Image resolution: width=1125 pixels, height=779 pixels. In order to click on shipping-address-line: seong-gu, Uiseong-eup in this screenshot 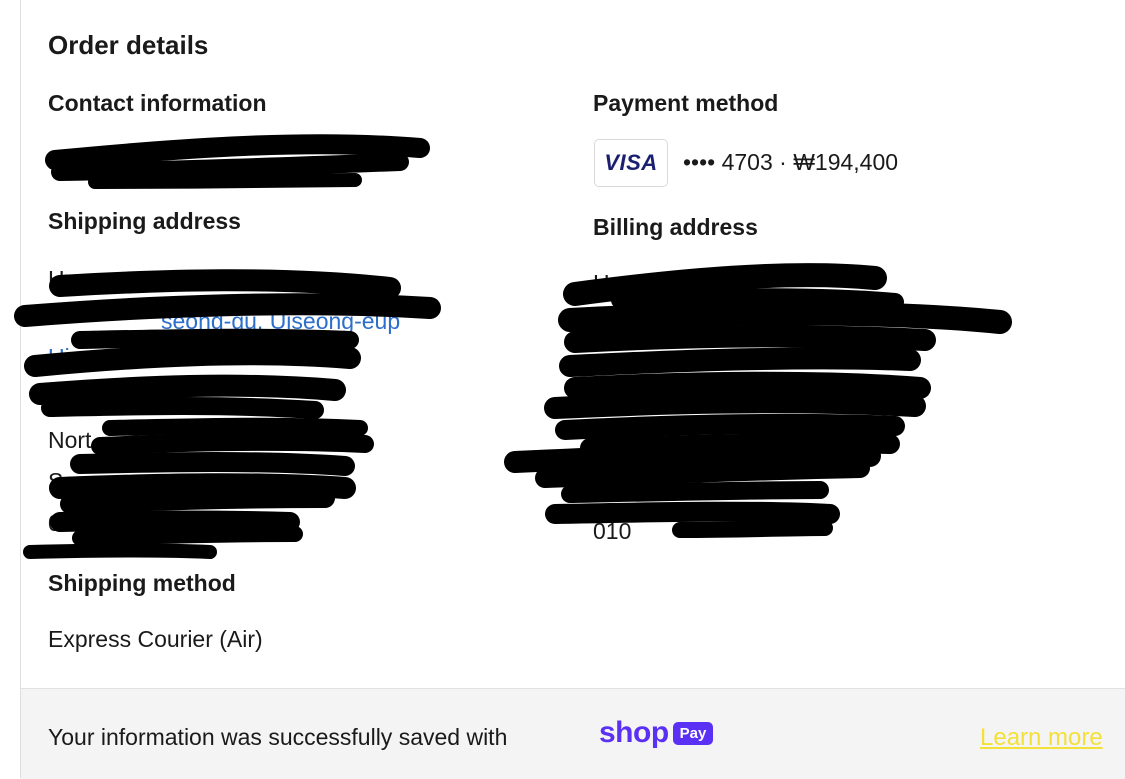, I will do `click(281, 321)`.